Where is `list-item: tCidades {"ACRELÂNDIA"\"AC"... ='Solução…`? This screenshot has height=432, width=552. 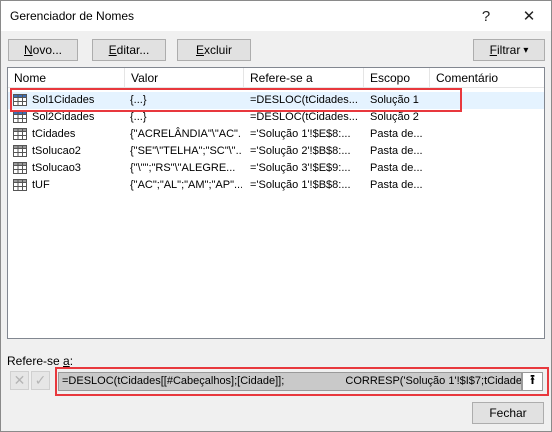
list-item: tCidades {"ACRELÂNDIA"\"AC"... ='Solução… is located at coordinates (276, 134).